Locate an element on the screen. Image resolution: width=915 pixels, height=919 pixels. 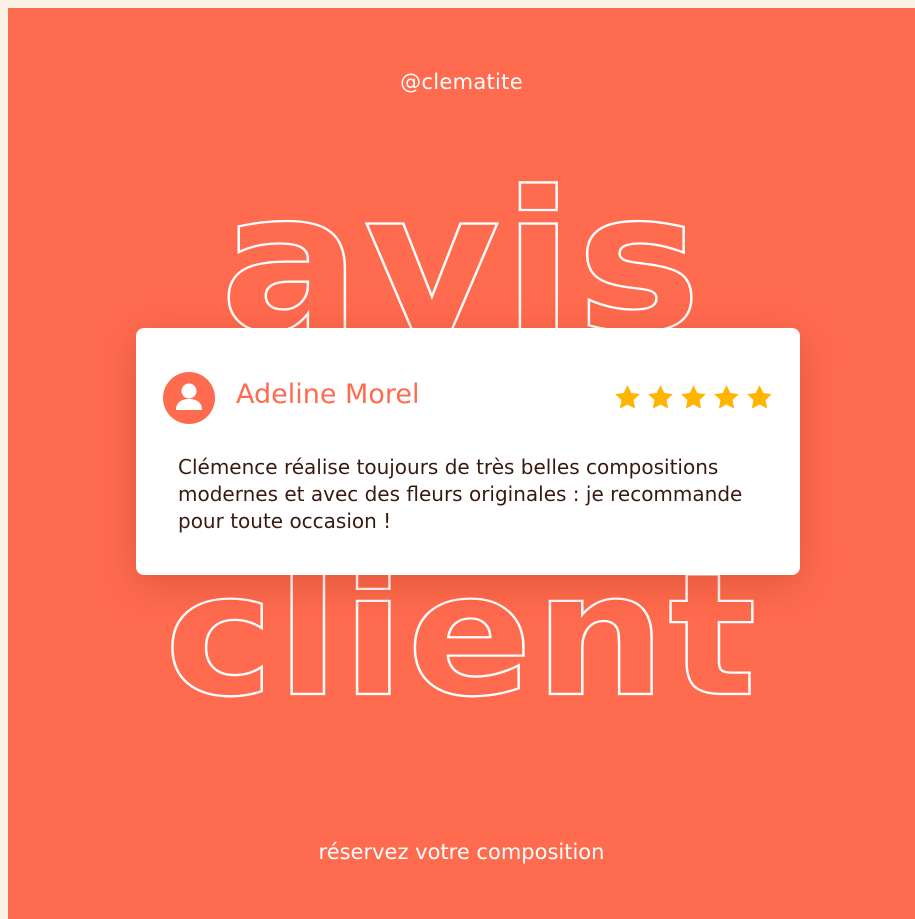
reviewer-name: Adeline Morel is located at coordinates (328, 394).